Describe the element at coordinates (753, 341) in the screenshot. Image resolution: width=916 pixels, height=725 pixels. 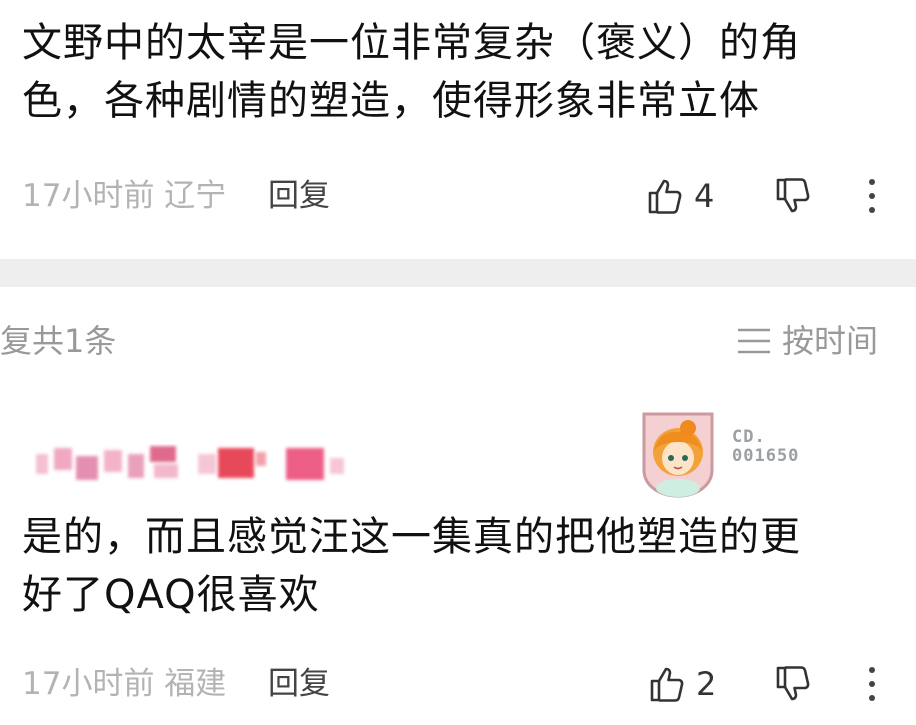
I see `list-icon` at that location.